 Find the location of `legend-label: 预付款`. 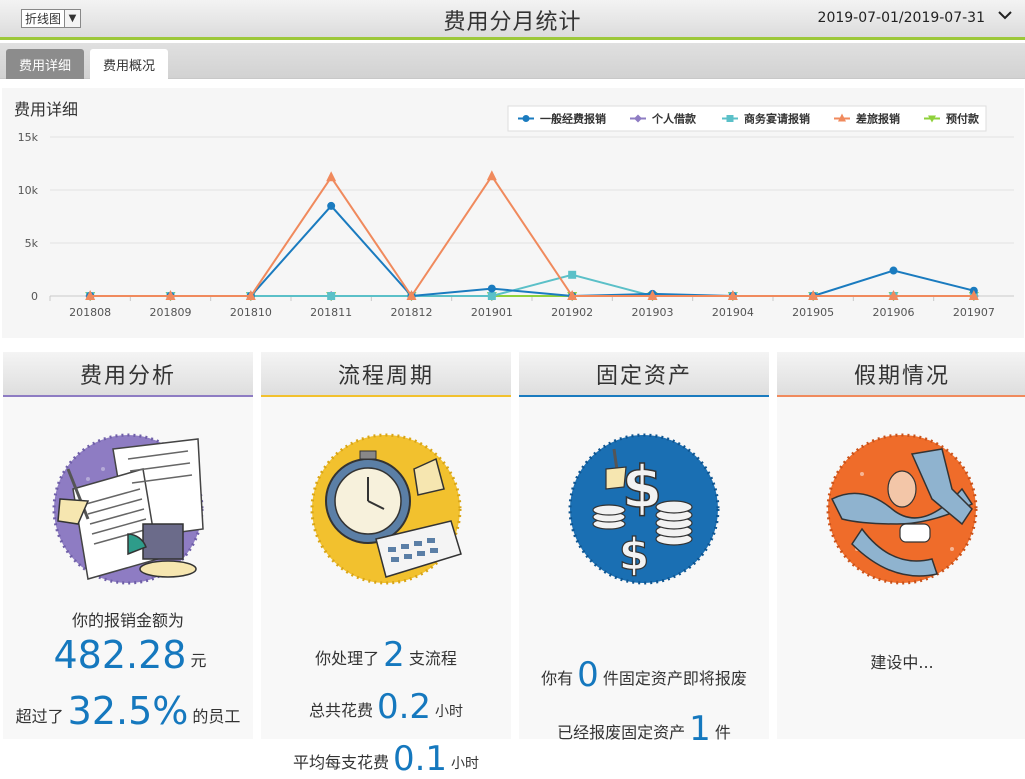

legend-label: 预付款 is located at coordinates (963, 119).